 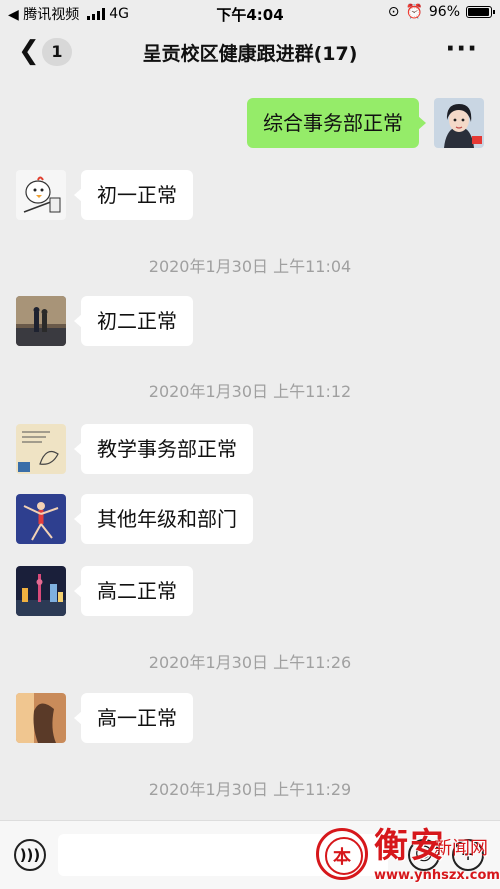 I want to click on message-bubble: 其他年级和部门, so click(x=163, y=519).